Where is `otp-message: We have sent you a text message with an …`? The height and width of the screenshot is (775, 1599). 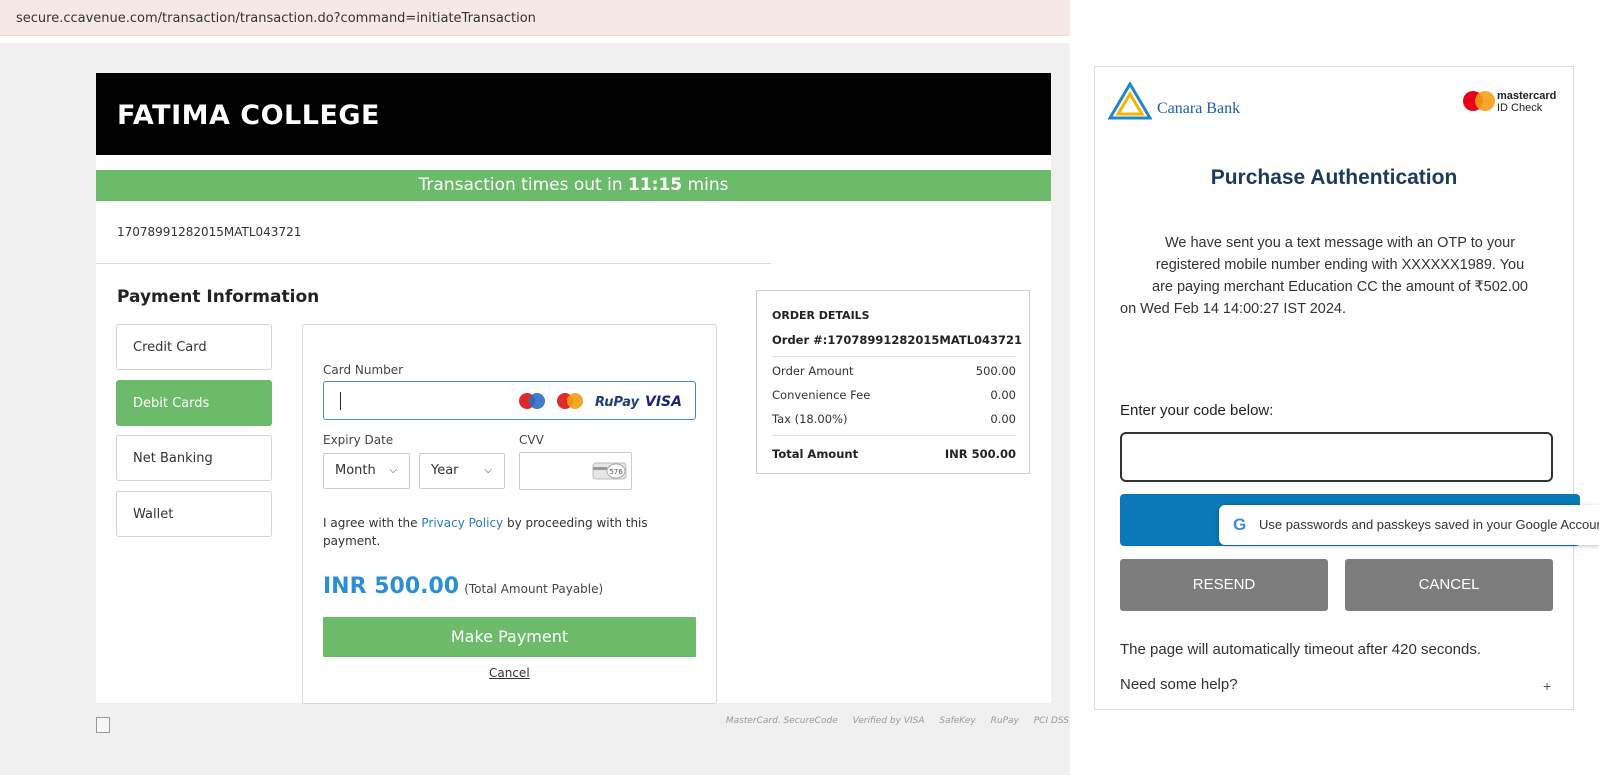 otp-message: We have sent you a text message with an … is located at coordinates (1340, 276).